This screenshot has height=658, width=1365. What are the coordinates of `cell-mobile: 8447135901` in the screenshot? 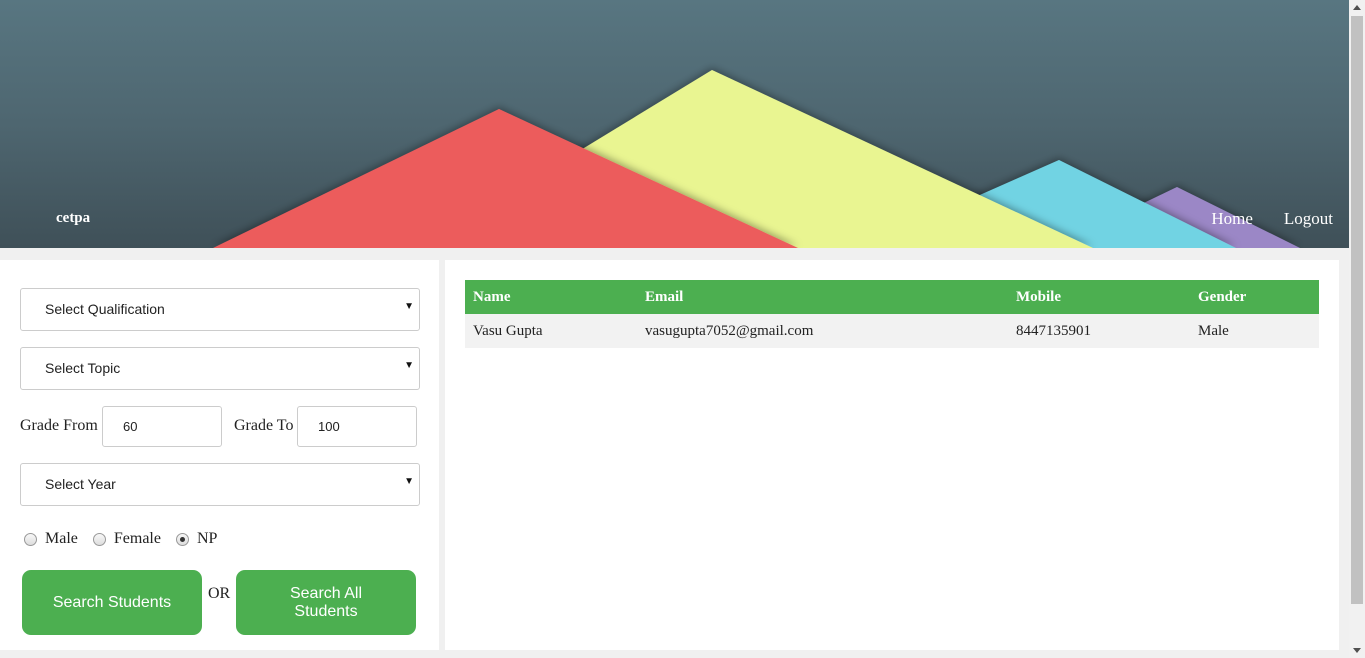 It's located at (1099, 331).